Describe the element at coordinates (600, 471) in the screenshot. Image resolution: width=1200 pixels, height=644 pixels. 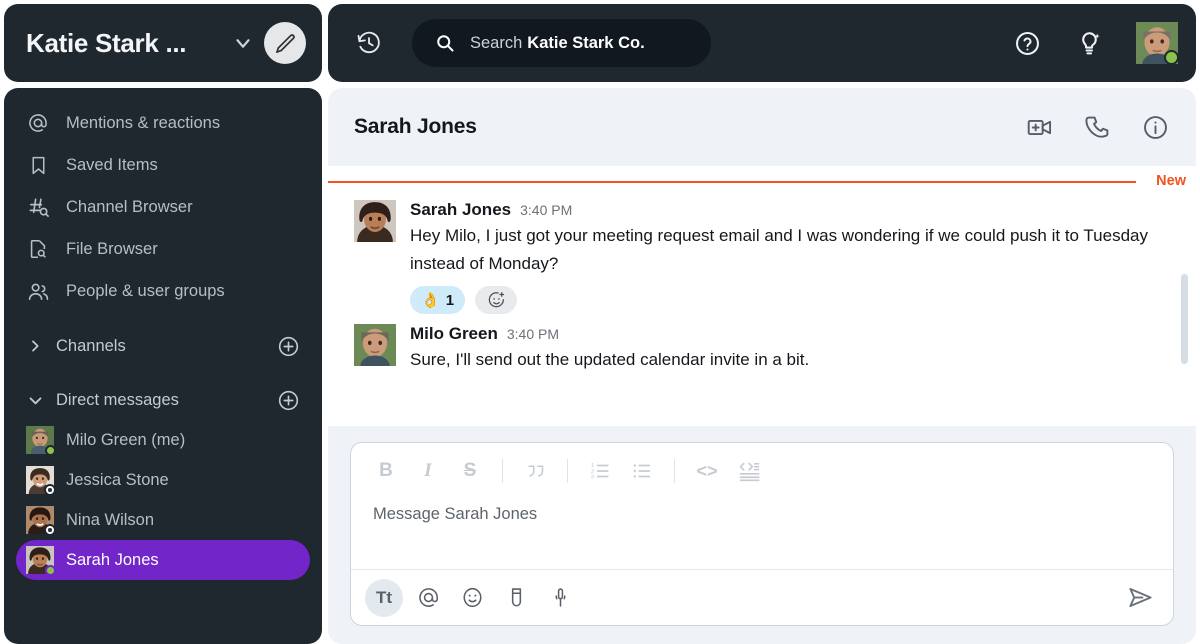
I see `ordered-list-icon: 123` at that location.